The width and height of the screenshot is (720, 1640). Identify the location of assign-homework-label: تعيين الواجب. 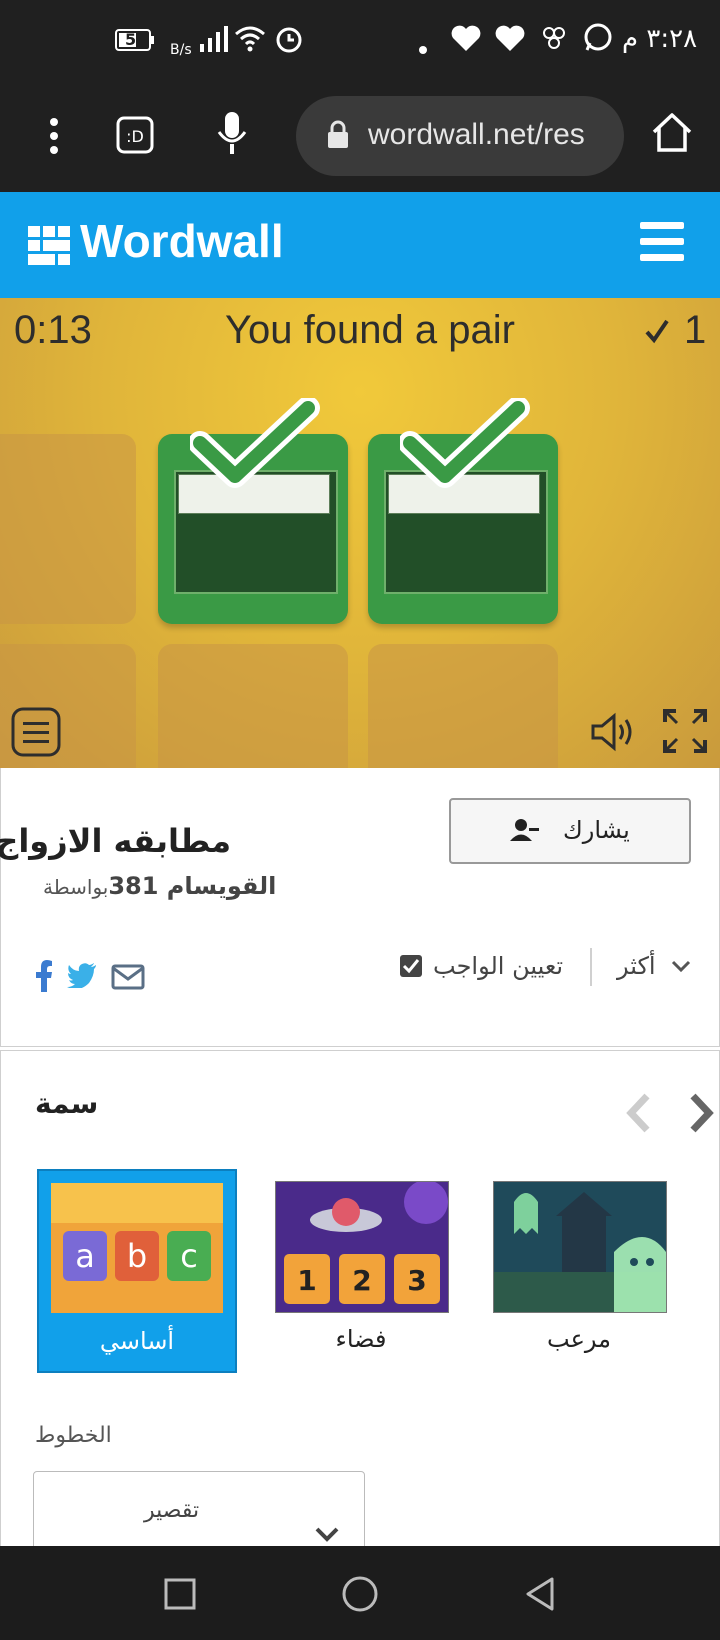
(498, 966).